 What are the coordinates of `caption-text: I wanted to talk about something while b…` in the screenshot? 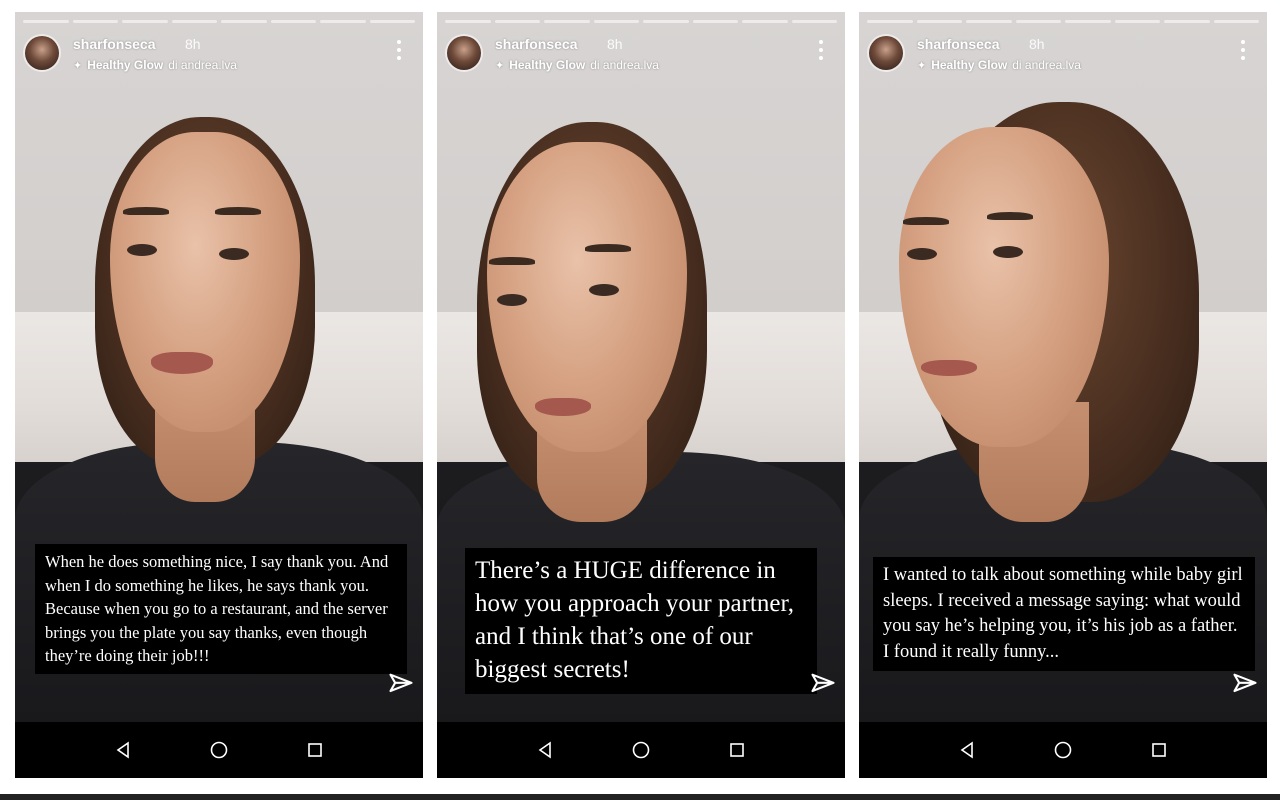 It's located at (1064, 614).